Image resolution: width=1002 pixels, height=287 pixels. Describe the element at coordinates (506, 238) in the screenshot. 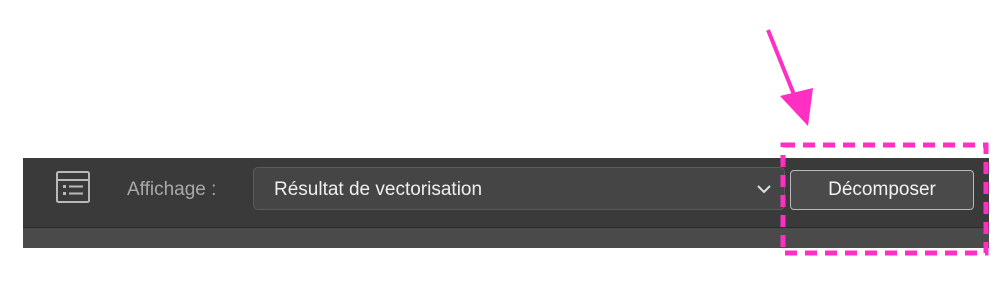

I see `toolbar-lower-strip` at that location.